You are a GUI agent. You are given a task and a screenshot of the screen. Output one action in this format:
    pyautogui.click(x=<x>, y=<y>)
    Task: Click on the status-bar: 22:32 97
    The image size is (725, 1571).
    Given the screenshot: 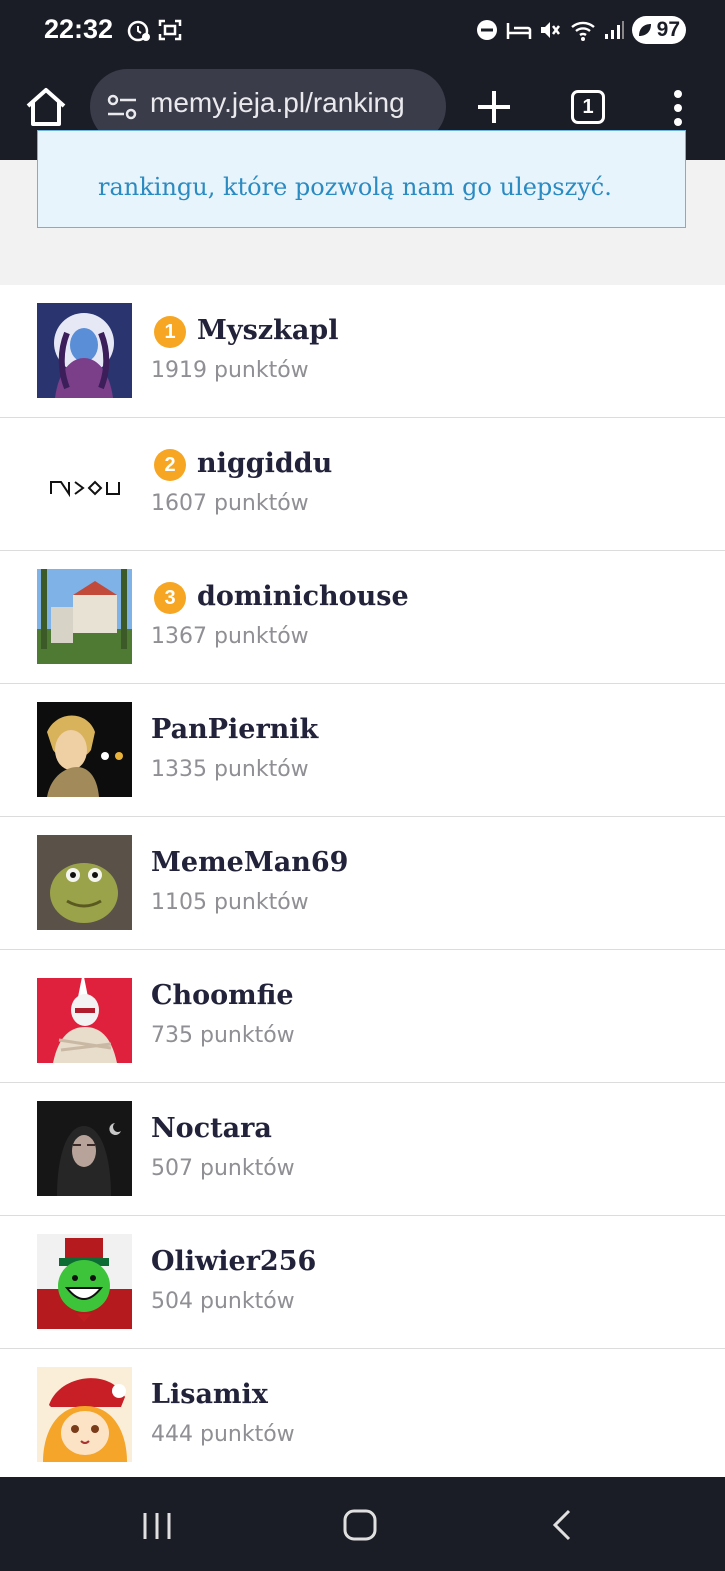 What is the action you would take?
    pyautogui.click(x=362, y=30)
    